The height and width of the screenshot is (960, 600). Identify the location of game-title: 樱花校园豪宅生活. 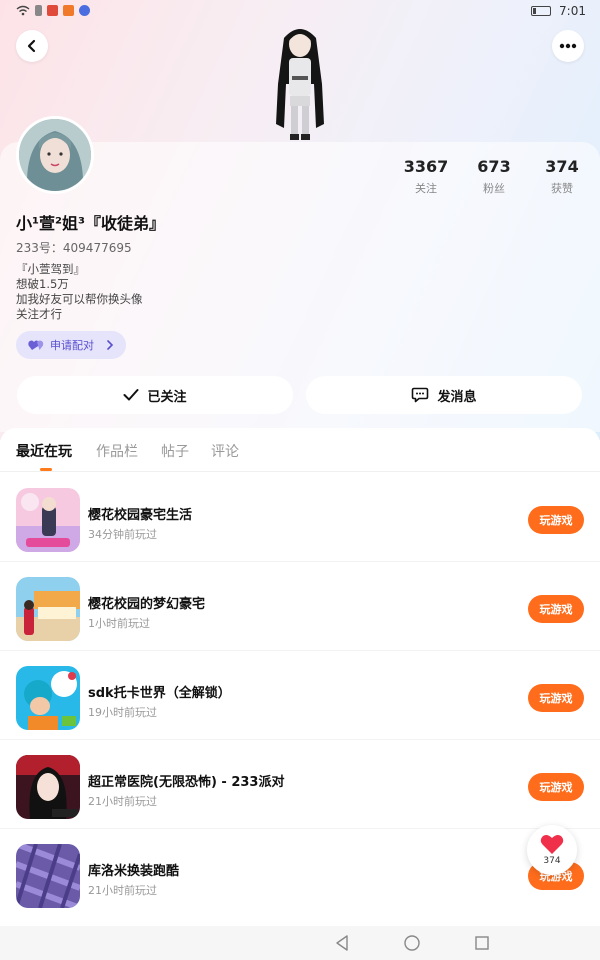
(140, 515).